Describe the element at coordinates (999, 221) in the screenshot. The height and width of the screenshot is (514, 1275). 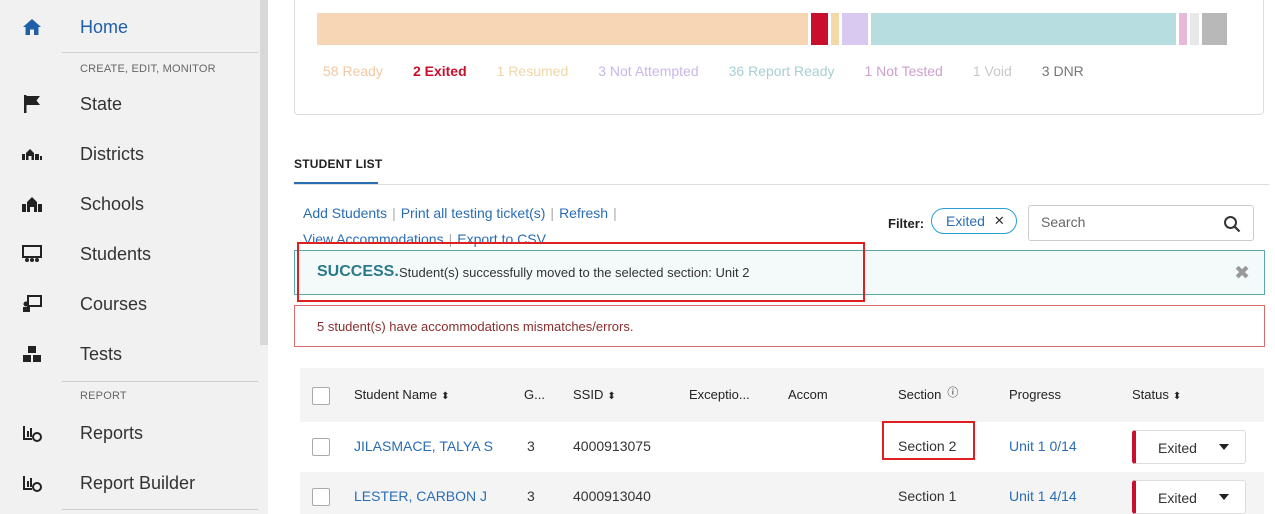
I see `close-icon: ✕` at that location.